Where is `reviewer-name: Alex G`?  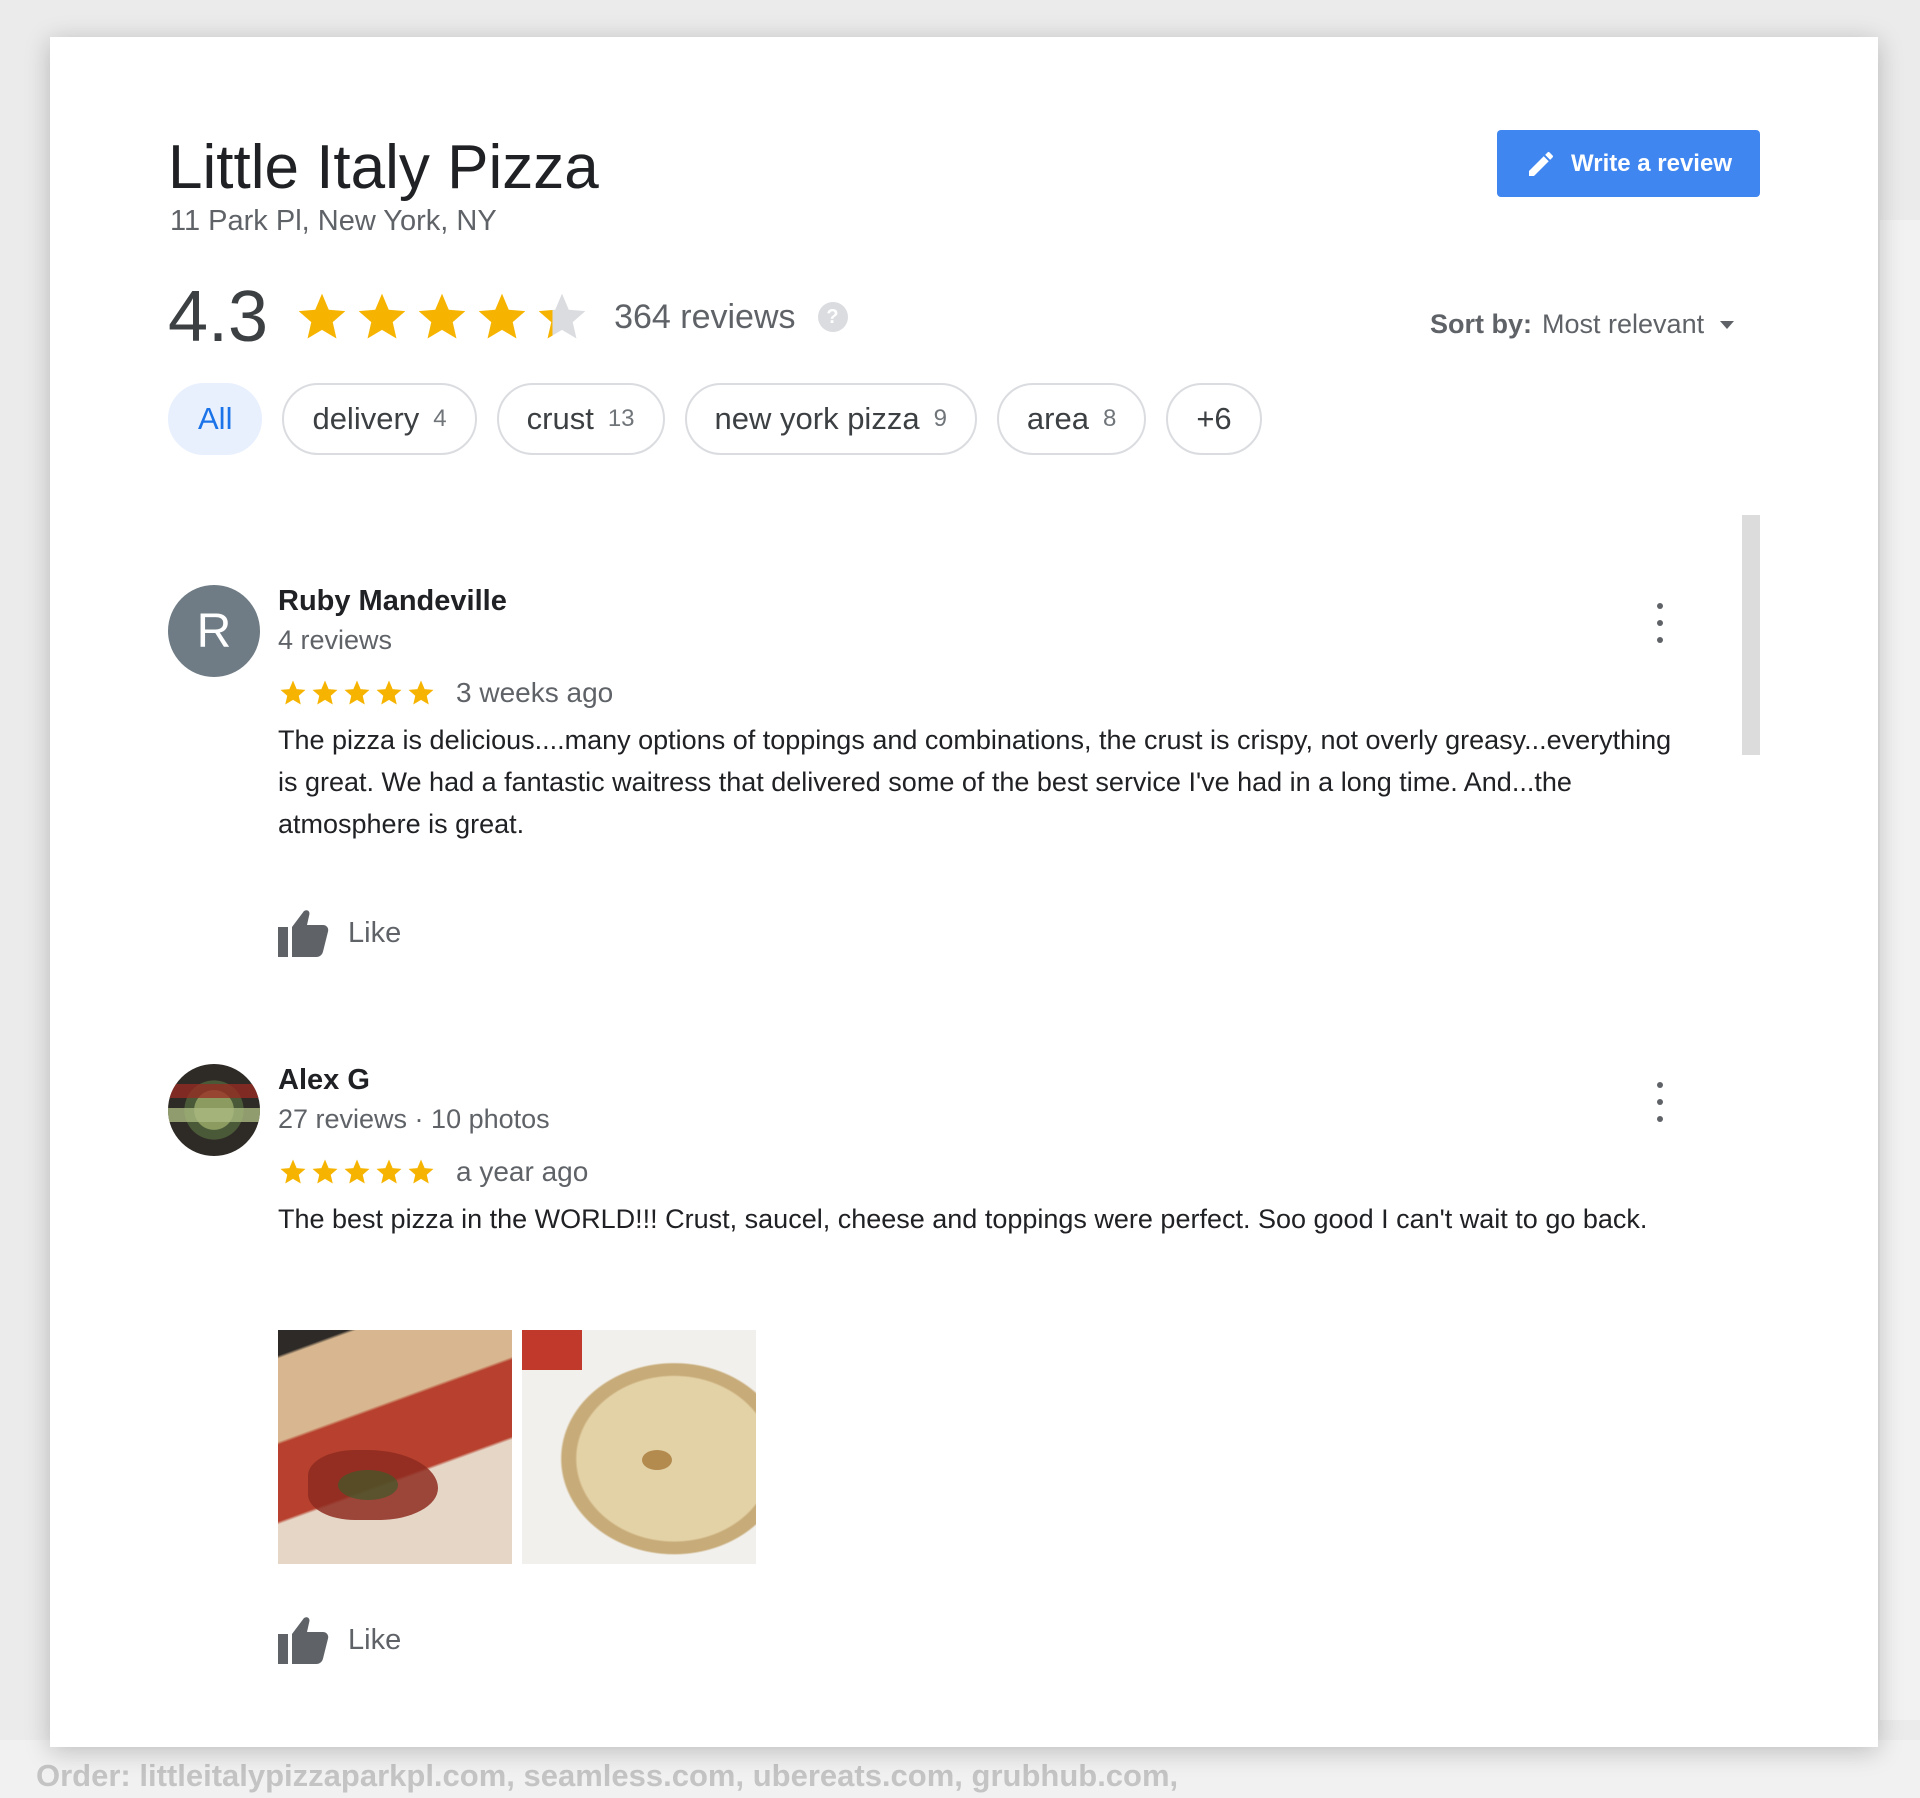
reviewer-name: Alex G is located at coordinates (324, 1080).